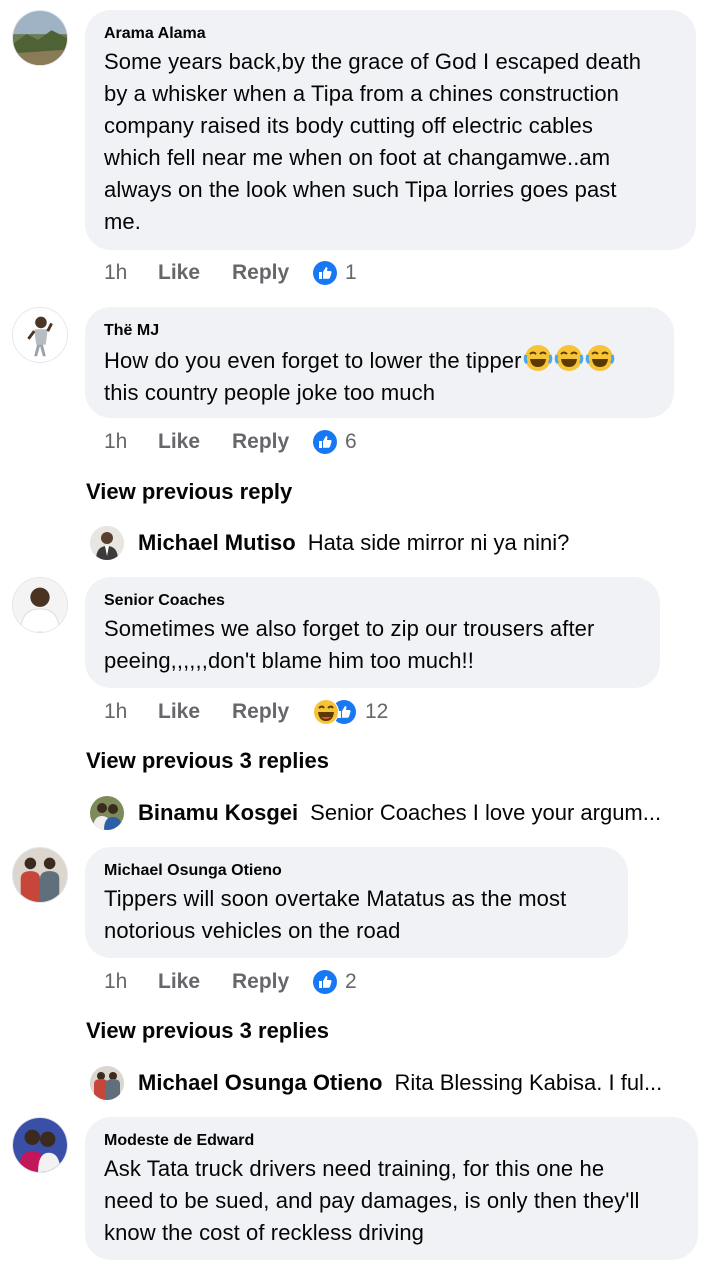 The width and height of the screenshot is (720, 1263). What do you see at coordinates (373, 601) in the screenshot?
I see `comment-author: Senior Coaches` at bounding box center [373, 601].